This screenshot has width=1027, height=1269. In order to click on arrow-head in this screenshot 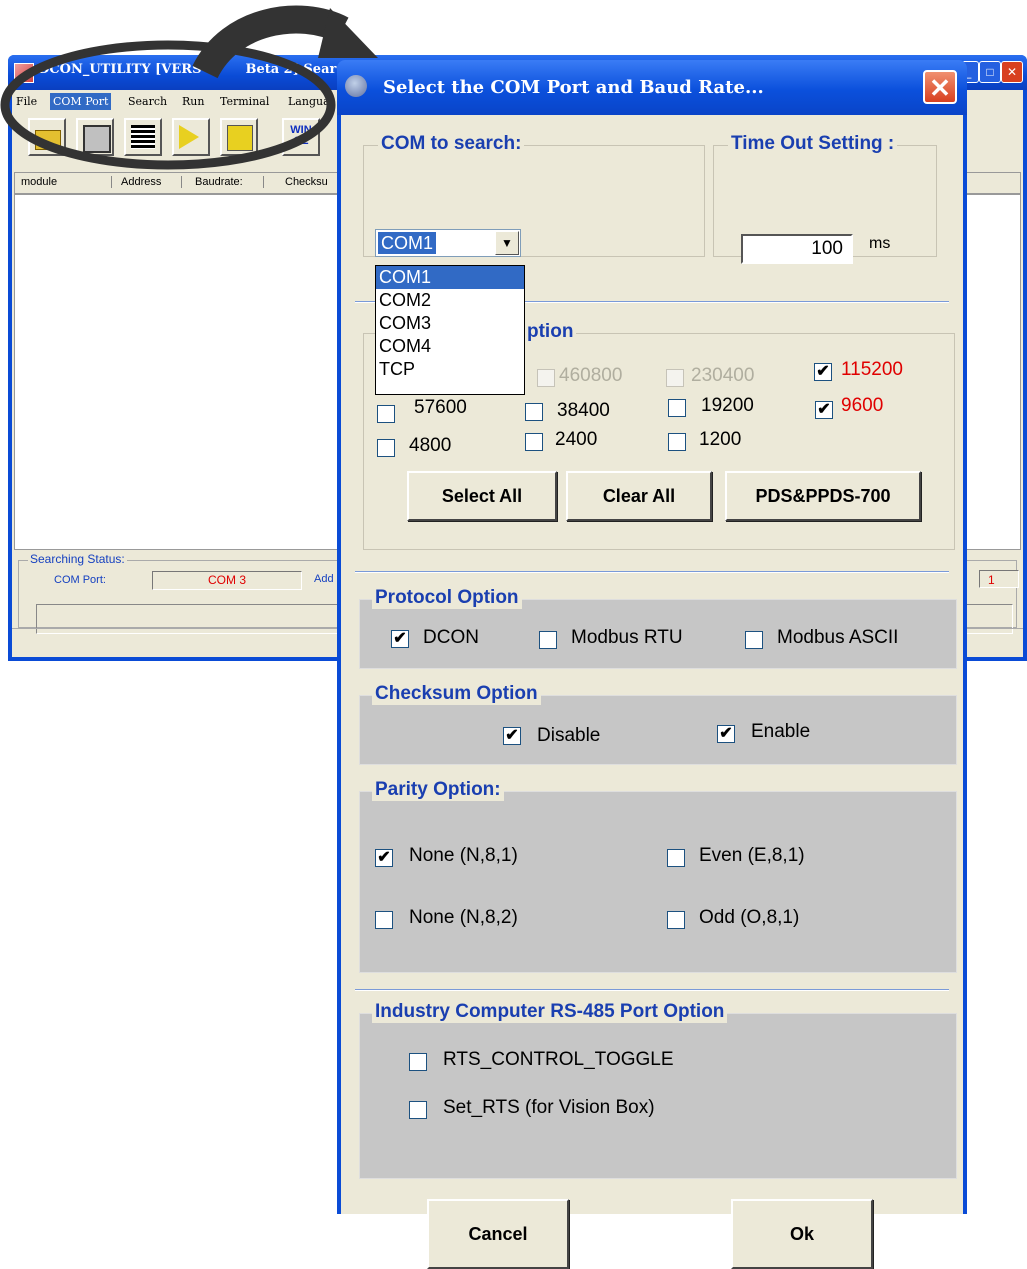, I will do `click(348, 33)`.